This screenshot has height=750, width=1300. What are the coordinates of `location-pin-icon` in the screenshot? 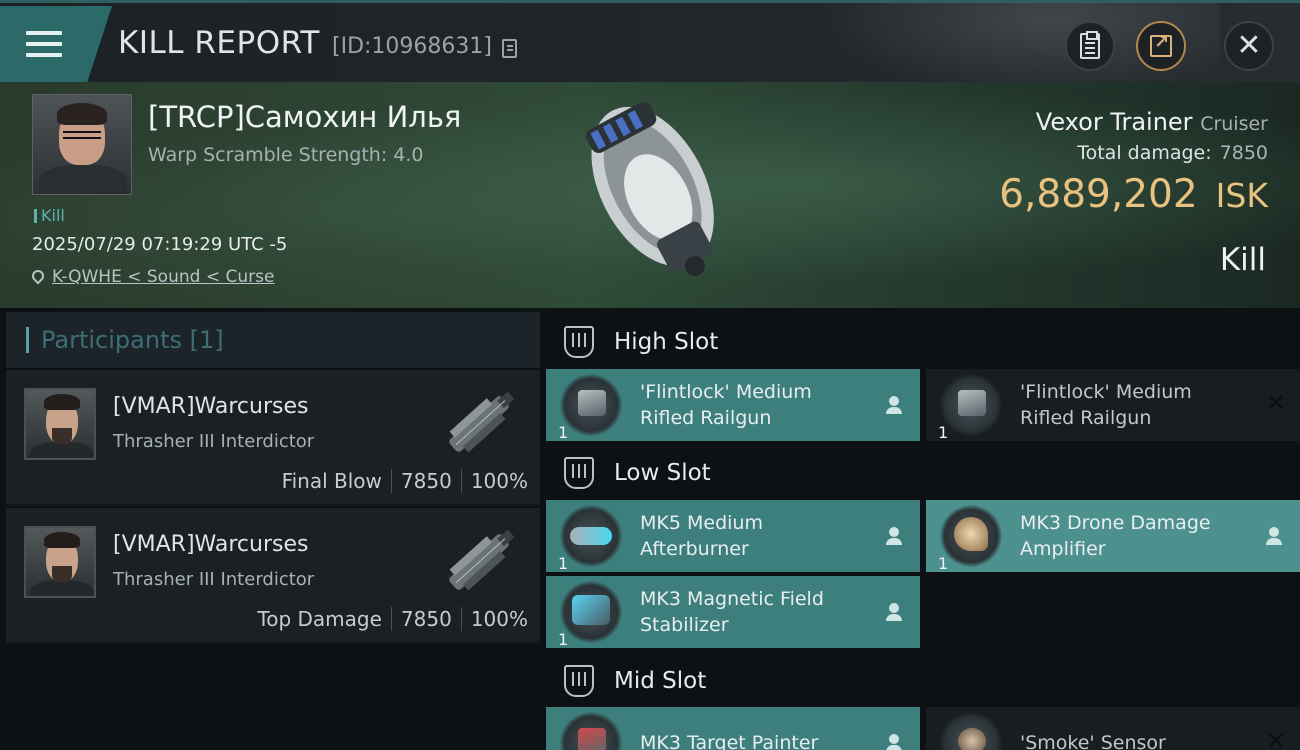 It's located at (38, 276).